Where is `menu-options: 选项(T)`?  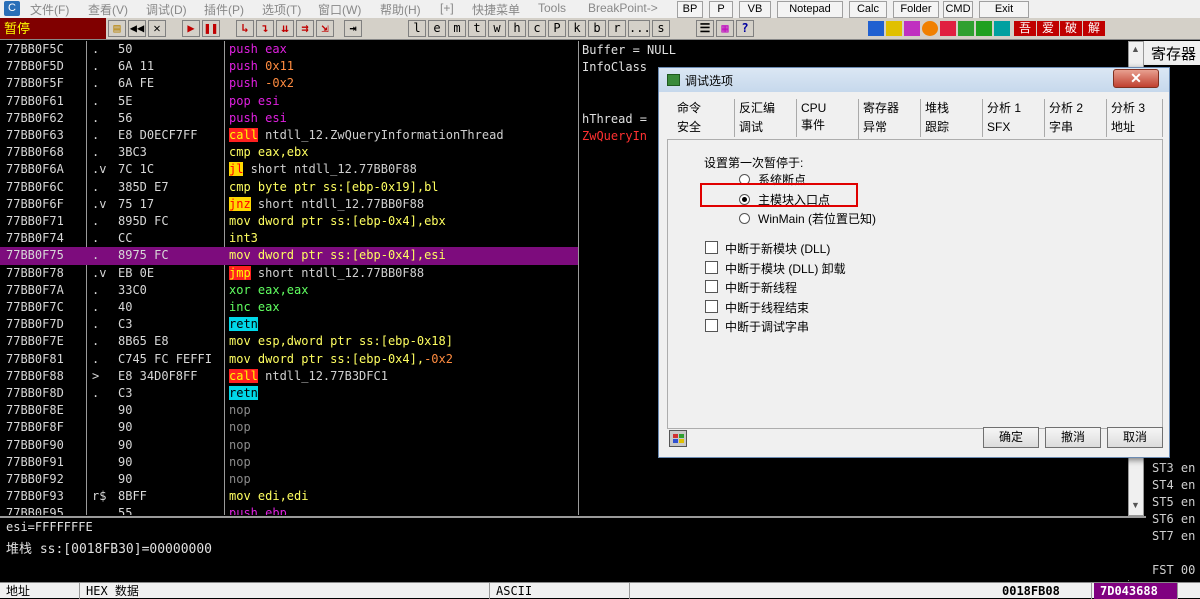 menu-options: 选项(T) is located at coordinates (281, 9).